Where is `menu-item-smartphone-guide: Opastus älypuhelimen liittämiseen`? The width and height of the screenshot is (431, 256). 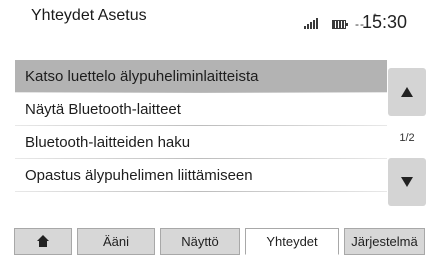
menu-item-smartphone-guide: Opastus älypuhelimen liittämiseen is located at coordinates (201, 175).